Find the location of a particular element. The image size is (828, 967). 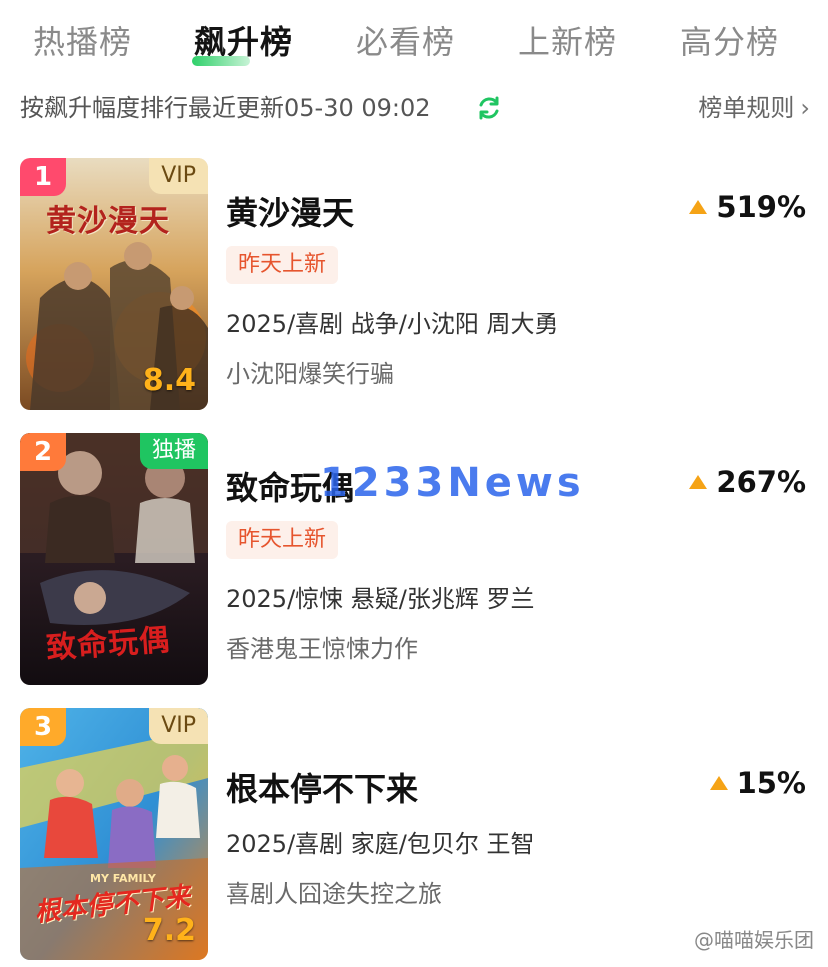

poster-title-art: 致命玩偶 is located at coordinates (108, 644).